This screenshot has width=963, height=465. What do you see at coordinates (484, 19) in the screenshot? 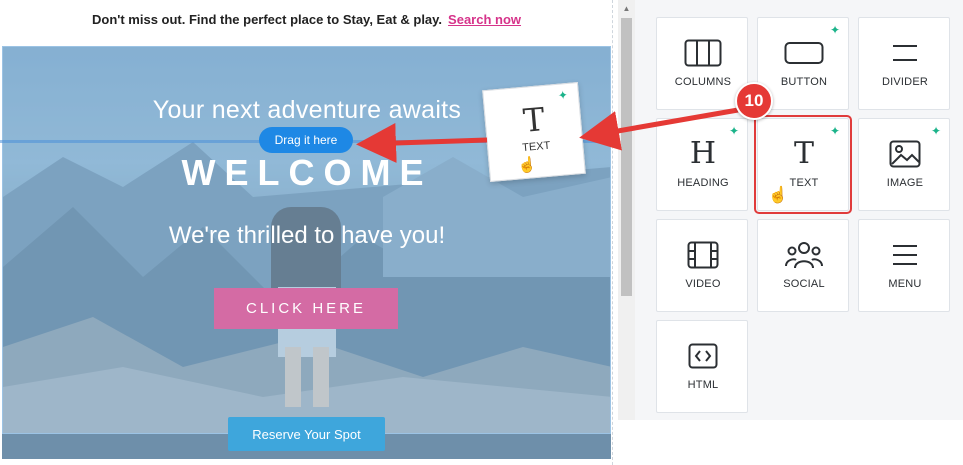
I see `search-now-link: Search now` at bounding box center [484, 19].